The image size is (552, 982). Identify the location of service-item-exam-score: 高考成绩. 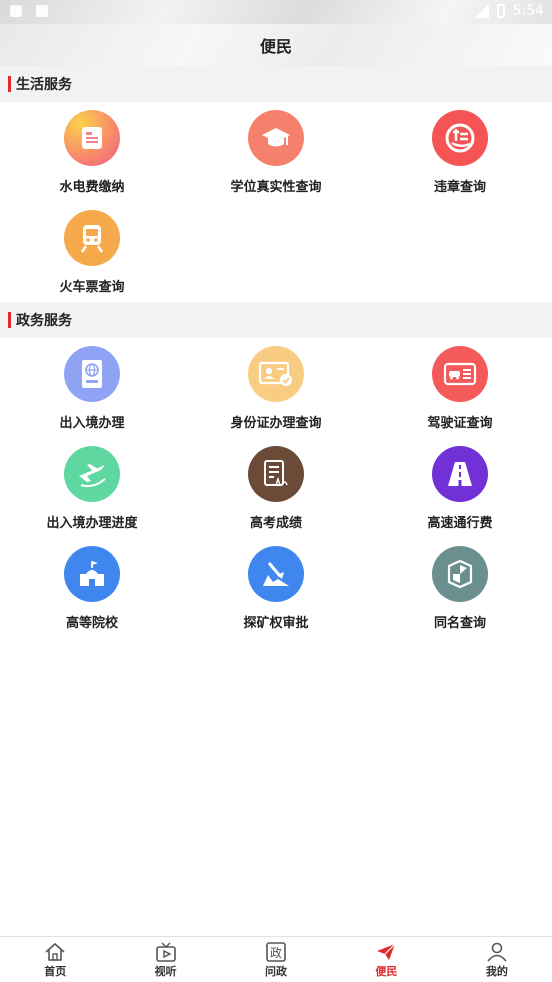
(276, 488).